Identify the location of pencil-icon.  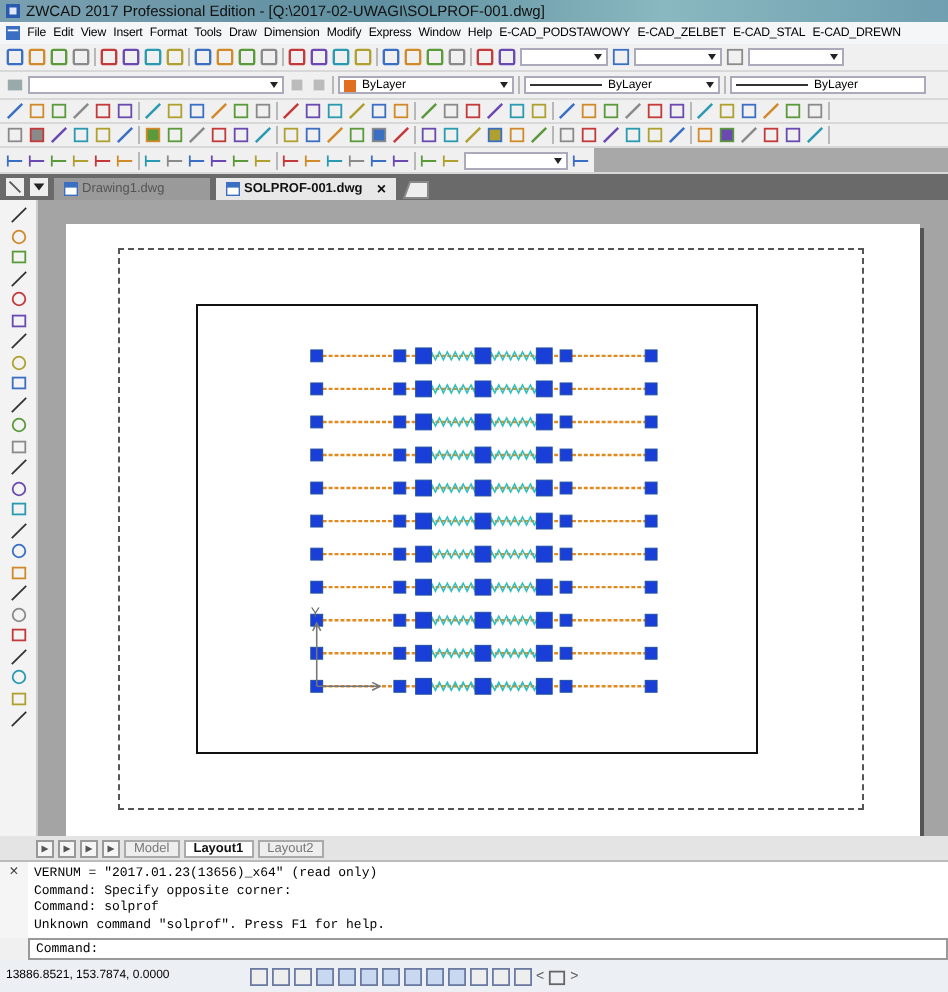
(15, 187).